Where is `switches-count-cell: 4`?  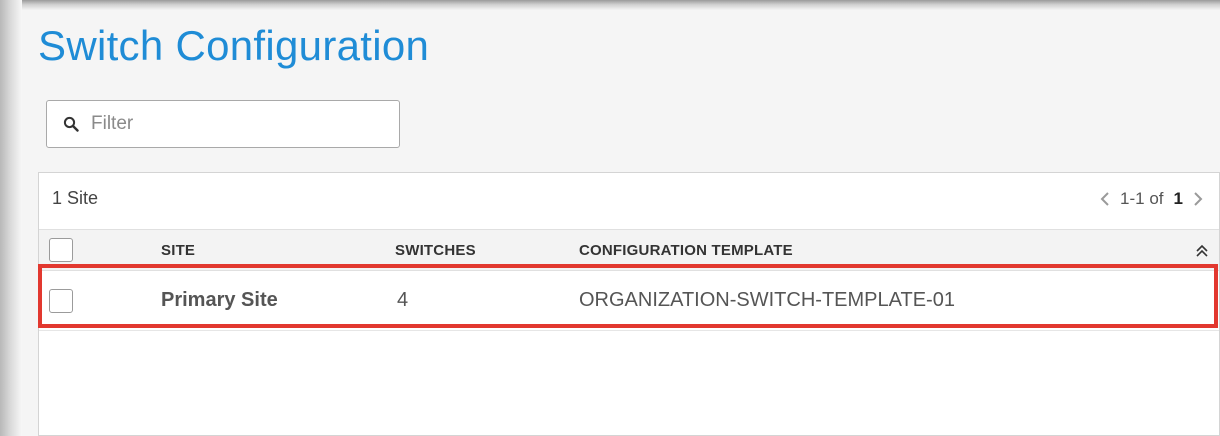 switches-count-cell: 4 is located at coordinates (403, 300).